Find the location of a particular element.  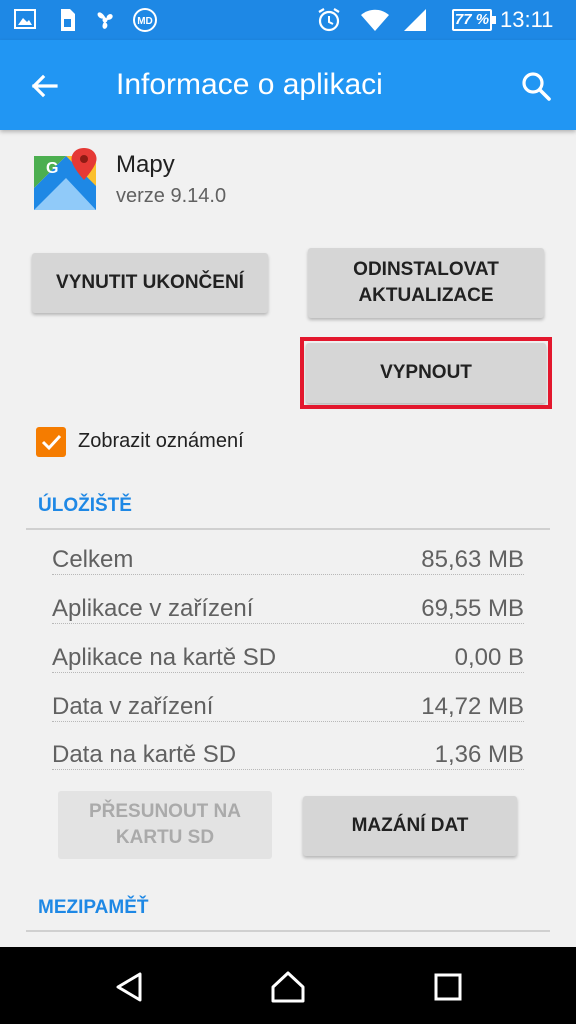

storage-value: 69,55 MB is located at coordinates (471, 609).